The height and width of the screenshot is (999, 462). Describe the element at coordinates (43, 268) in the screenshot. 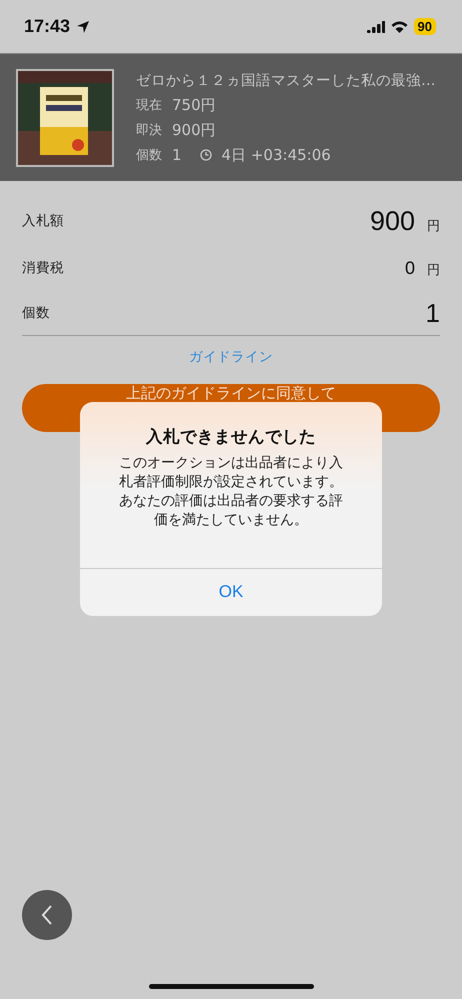

I see `field-label: 消費税` at that location.